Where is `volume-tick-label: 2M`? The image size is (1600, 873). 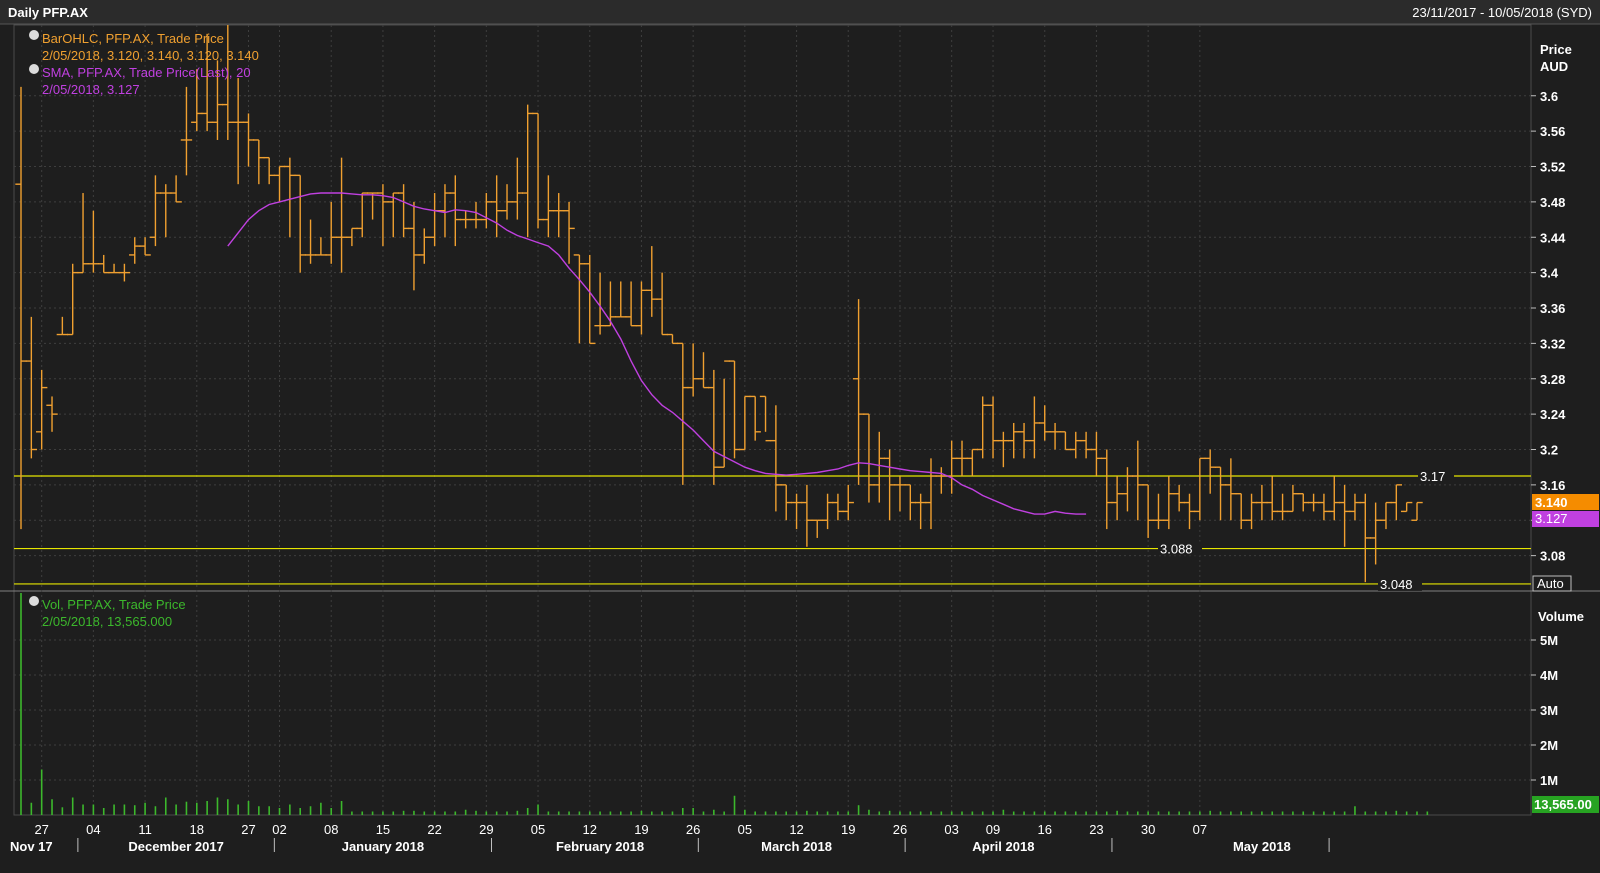 volume-tick-label: 2M is located at coordinates (1549, 745).